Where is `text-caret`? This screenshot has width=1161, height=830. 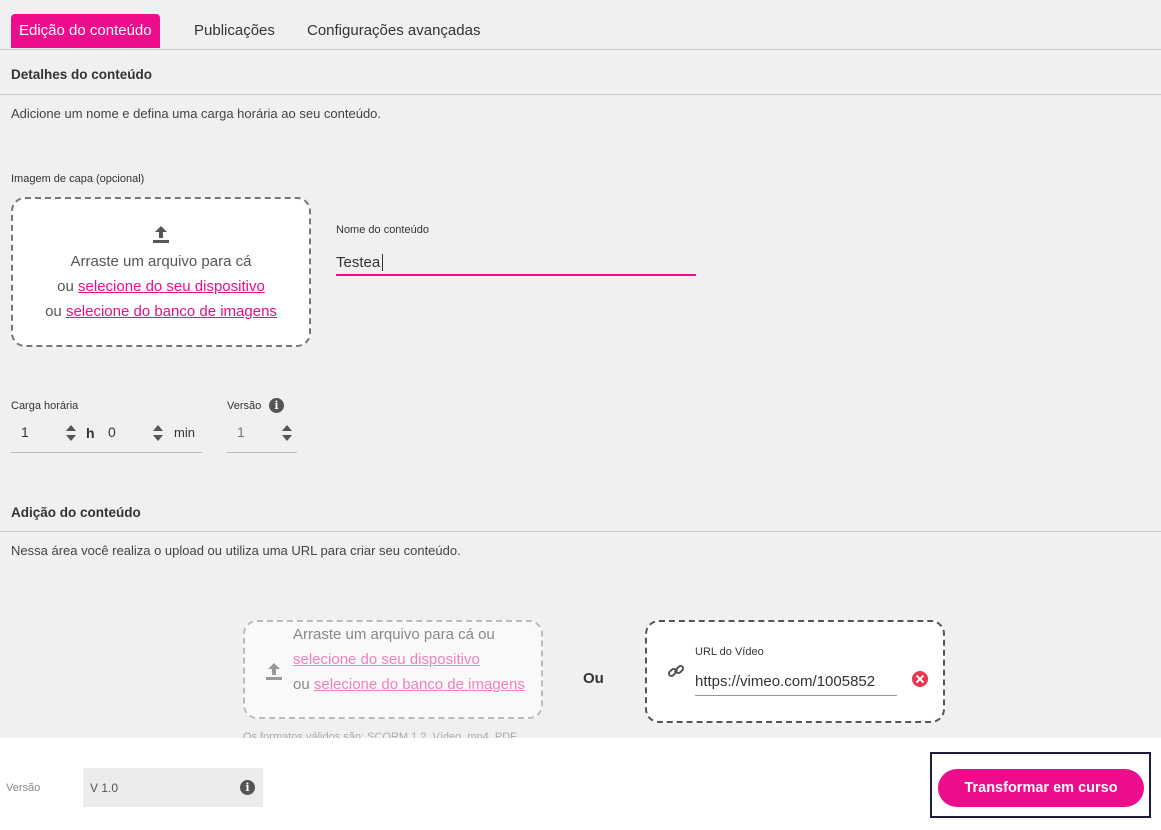
text-caret is located at coordinates (382, 262).